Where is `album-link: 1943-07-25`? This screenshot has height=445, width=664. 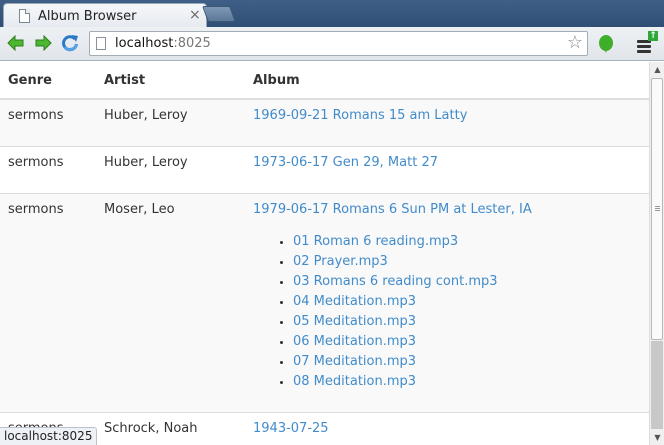 album-link: 1943-07-25 is located at coordinates (291, 428).